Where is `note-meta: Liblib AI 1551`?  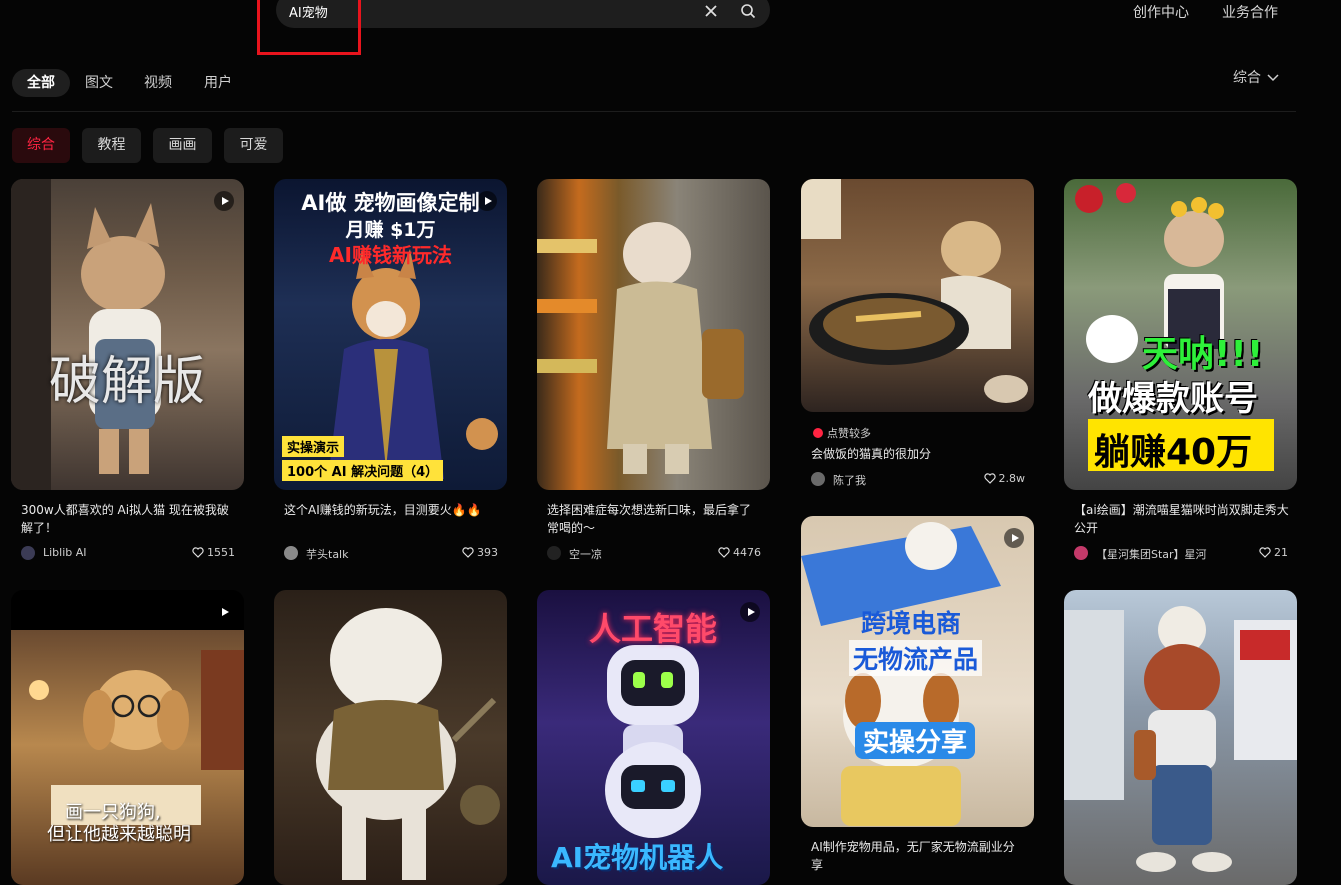
note-meta: Liblib AI 1551 is located at coordinates (128, 553).